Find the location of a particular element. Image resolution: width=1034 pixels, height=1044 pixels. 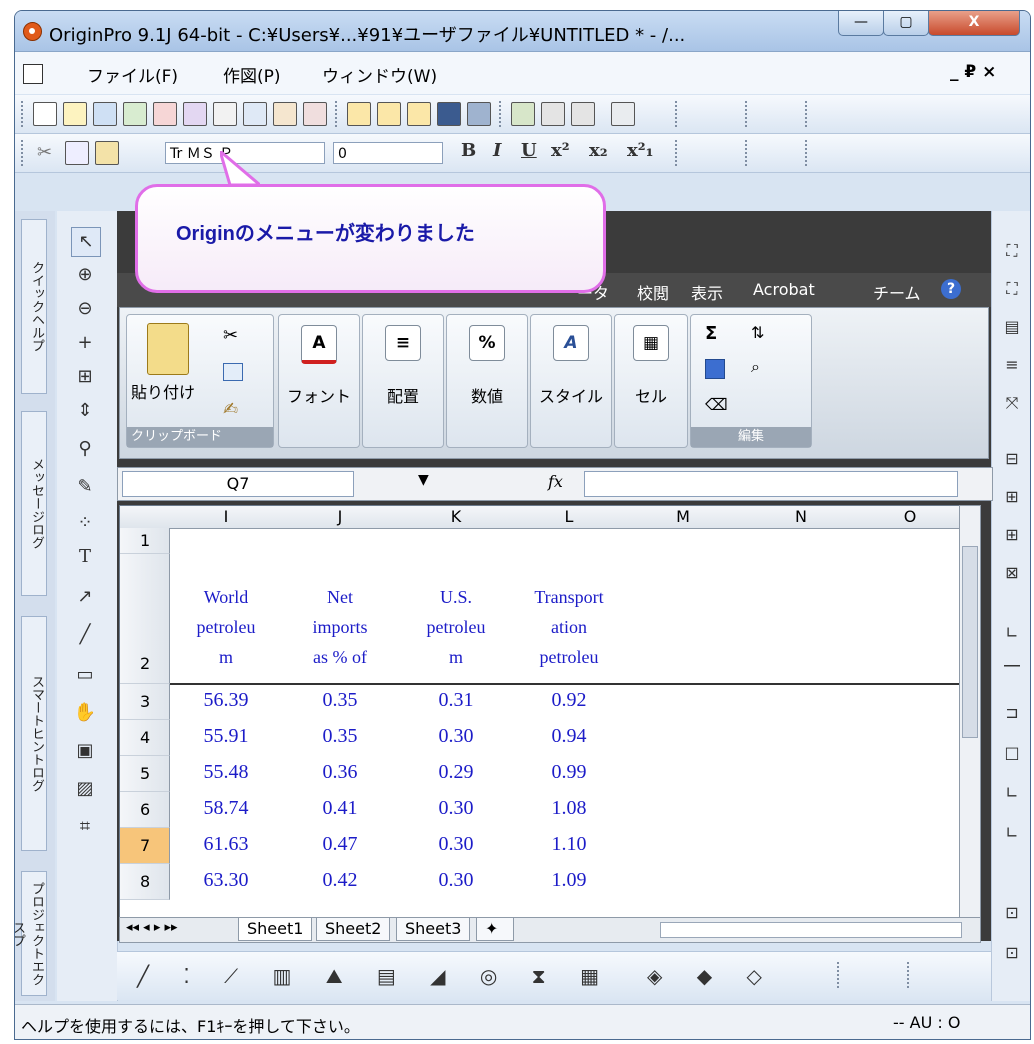

add-text-icon: ▣ is located at coordinates (85, 751).